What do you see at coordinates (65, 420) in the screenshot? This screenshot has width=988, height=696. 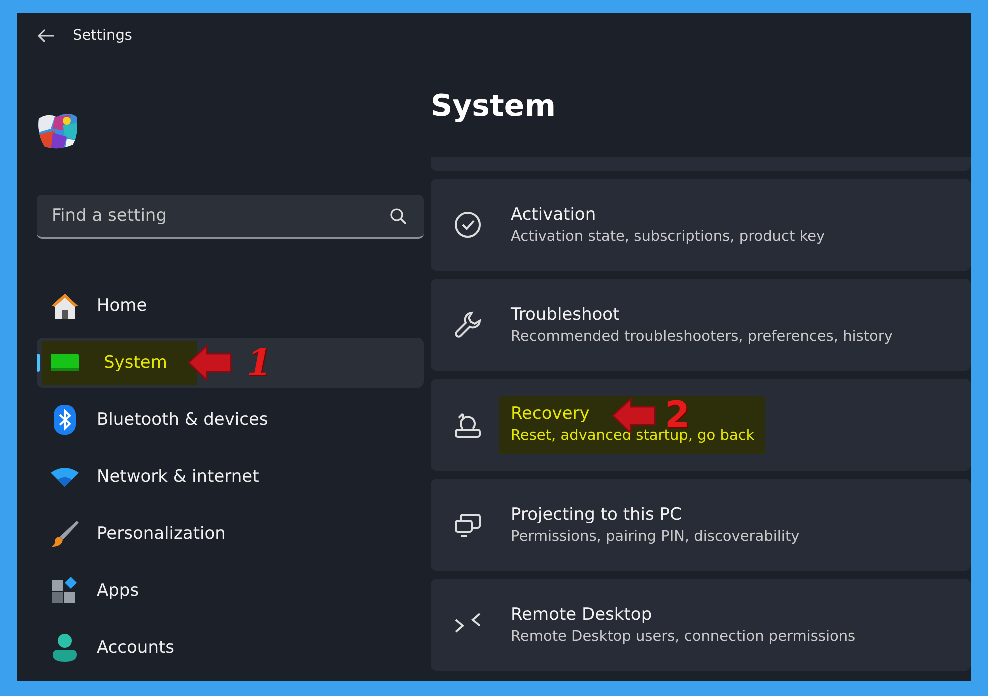 I see `bluetooth-icon` at bounding box center [65, 420].